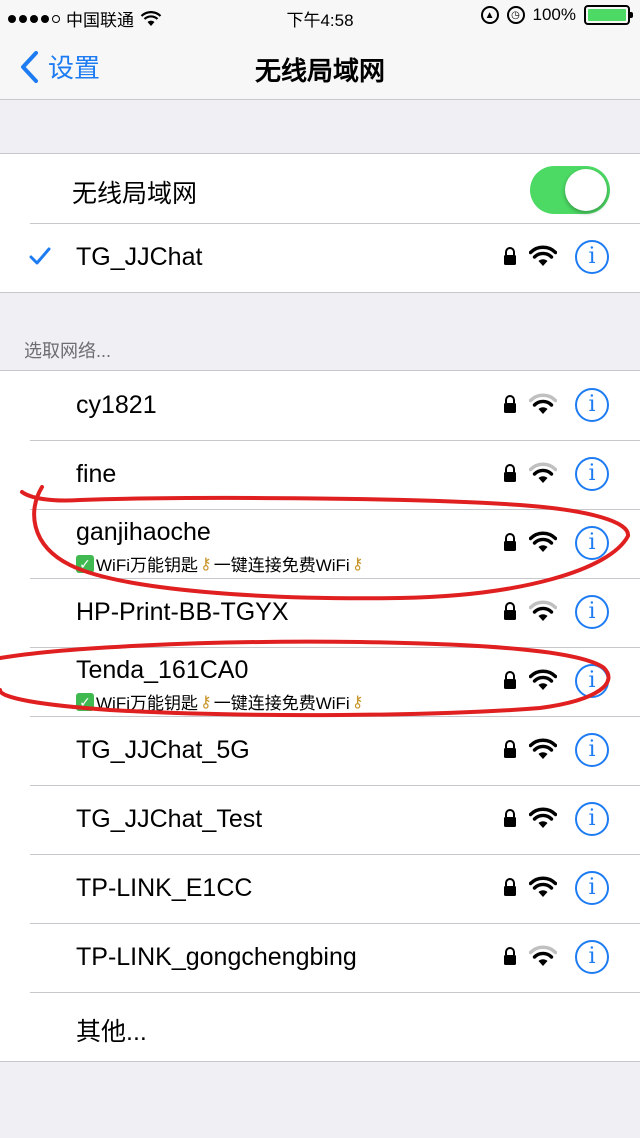  Describe the element at coordinates (169, 819) in the screenshot. I see `network-ssid: TG_JJChat_Test` at that location.